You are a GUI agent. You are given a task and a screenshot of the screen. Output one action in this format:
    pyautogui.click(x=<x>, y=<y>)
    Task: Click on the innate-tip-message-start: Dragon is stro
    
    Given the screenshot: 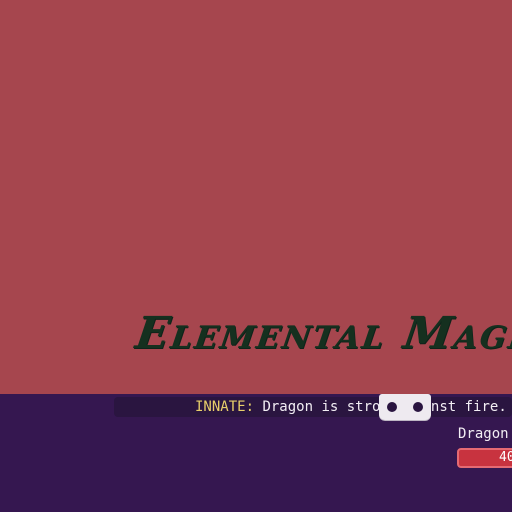 What is the action you would take?
    pyautogui.click(x=321, y=407)
    